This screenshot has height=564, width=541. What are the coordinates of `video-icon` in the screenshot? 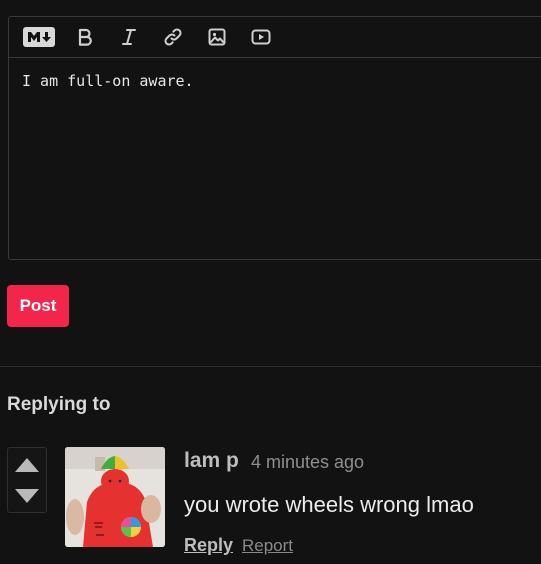 It's located at (261, 37).